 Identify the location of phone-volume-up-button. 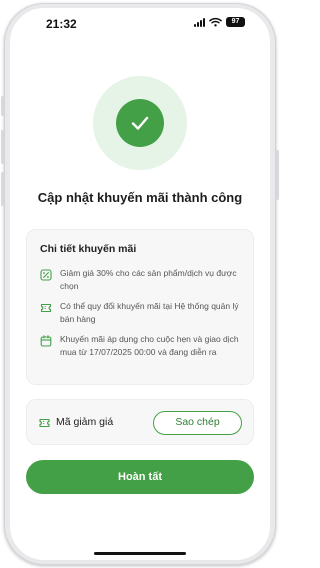
(2, 147).